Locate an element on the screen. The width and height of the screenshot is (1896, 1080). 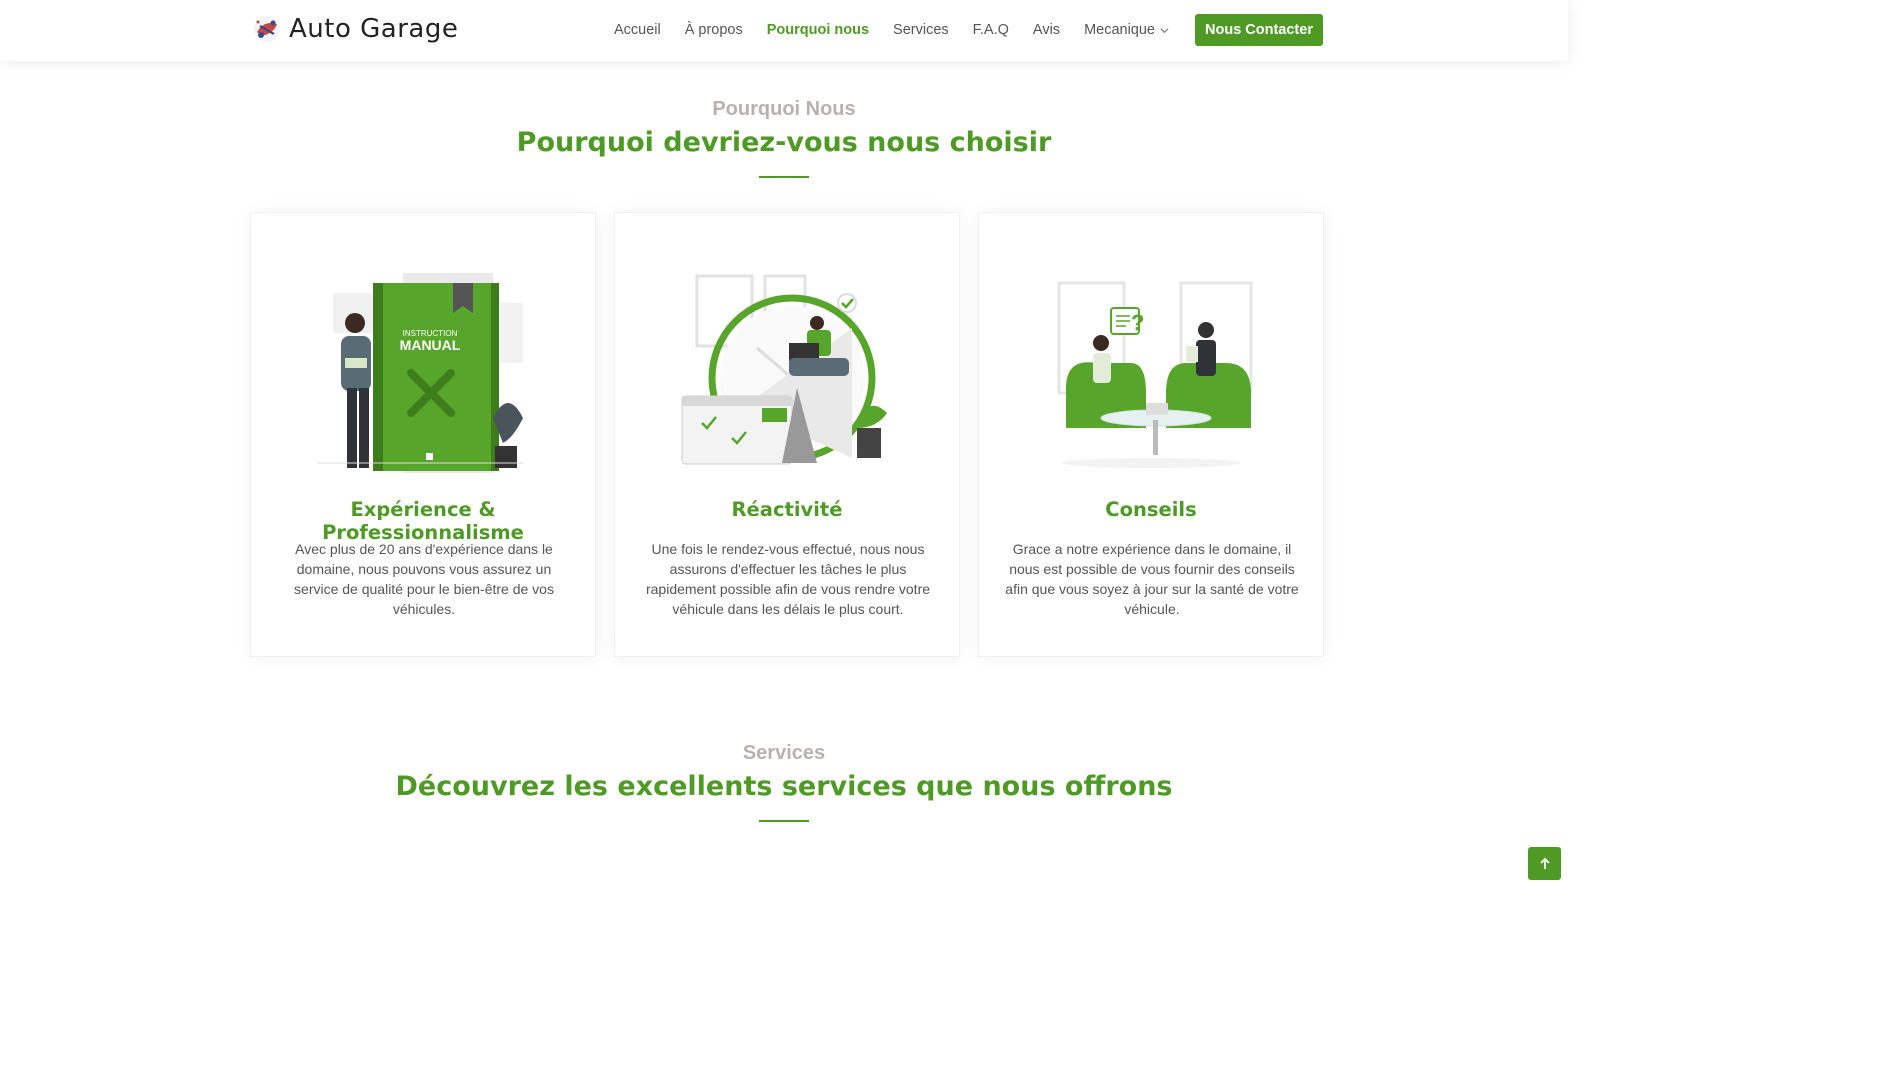
nav-pourquoi-nous: Pourquoi nous is located at coordinates (818, 30).